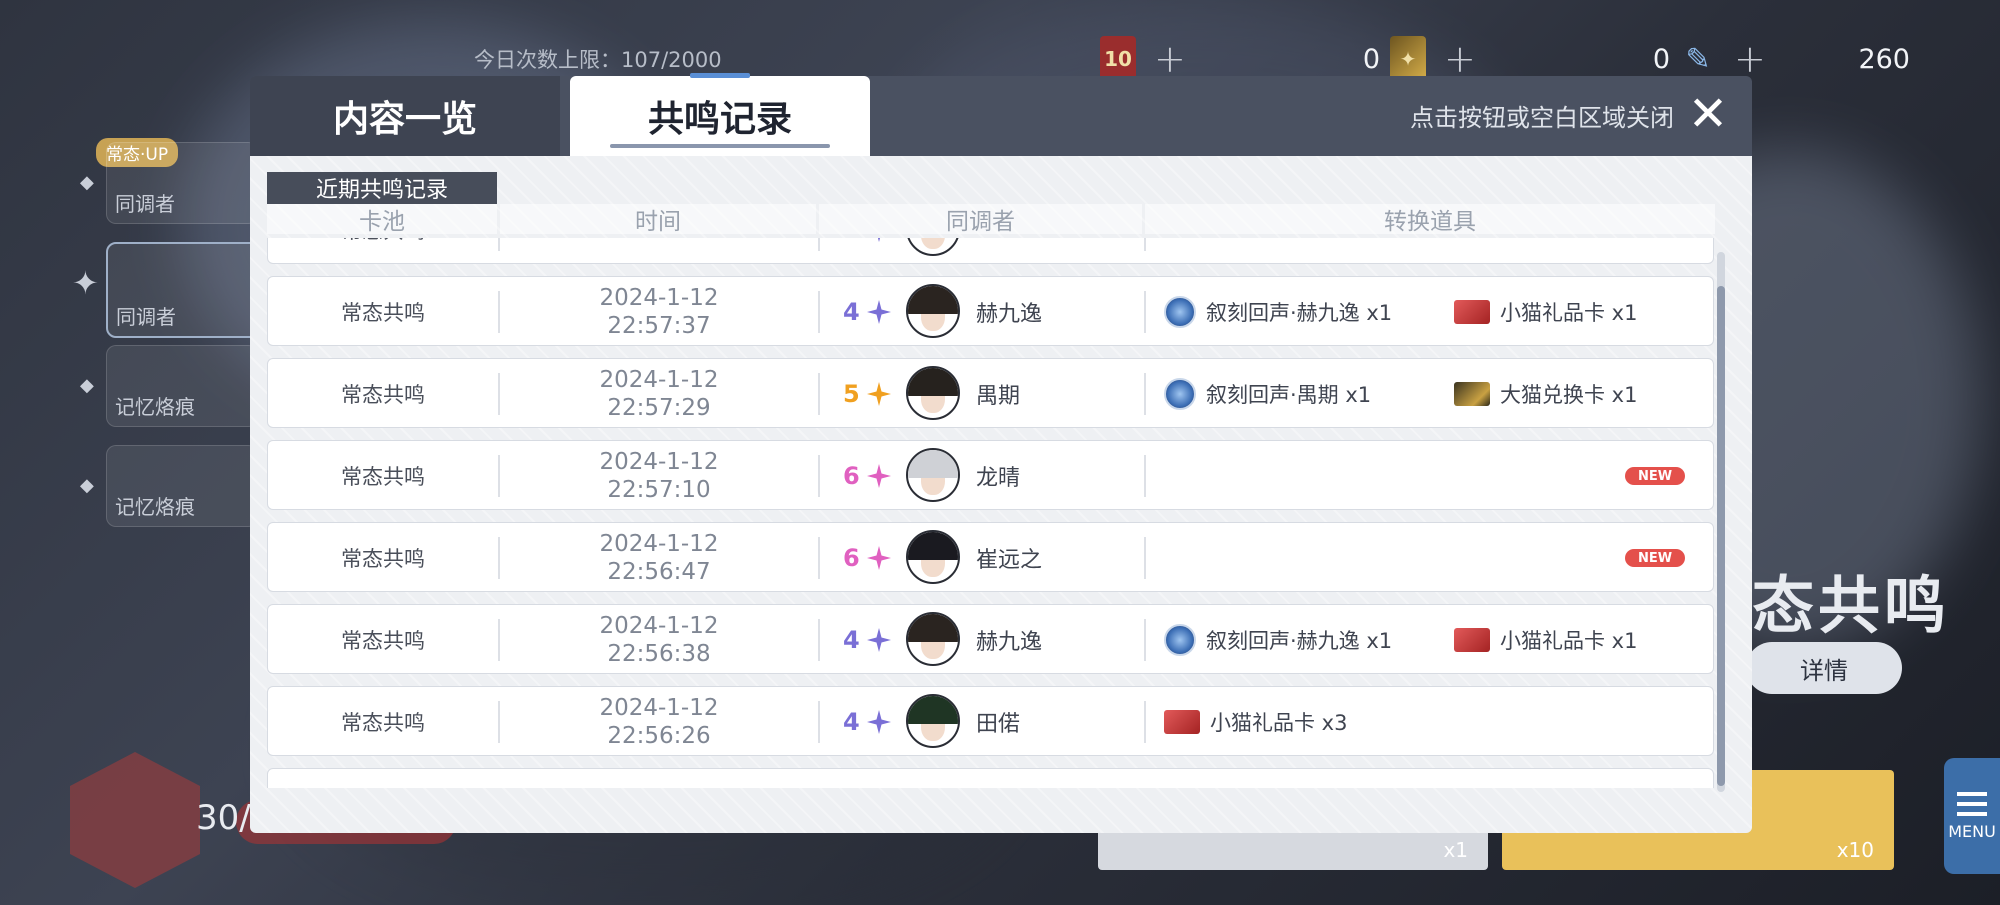  I want to click on record-clock: 22:56:26, so click(659, 736).